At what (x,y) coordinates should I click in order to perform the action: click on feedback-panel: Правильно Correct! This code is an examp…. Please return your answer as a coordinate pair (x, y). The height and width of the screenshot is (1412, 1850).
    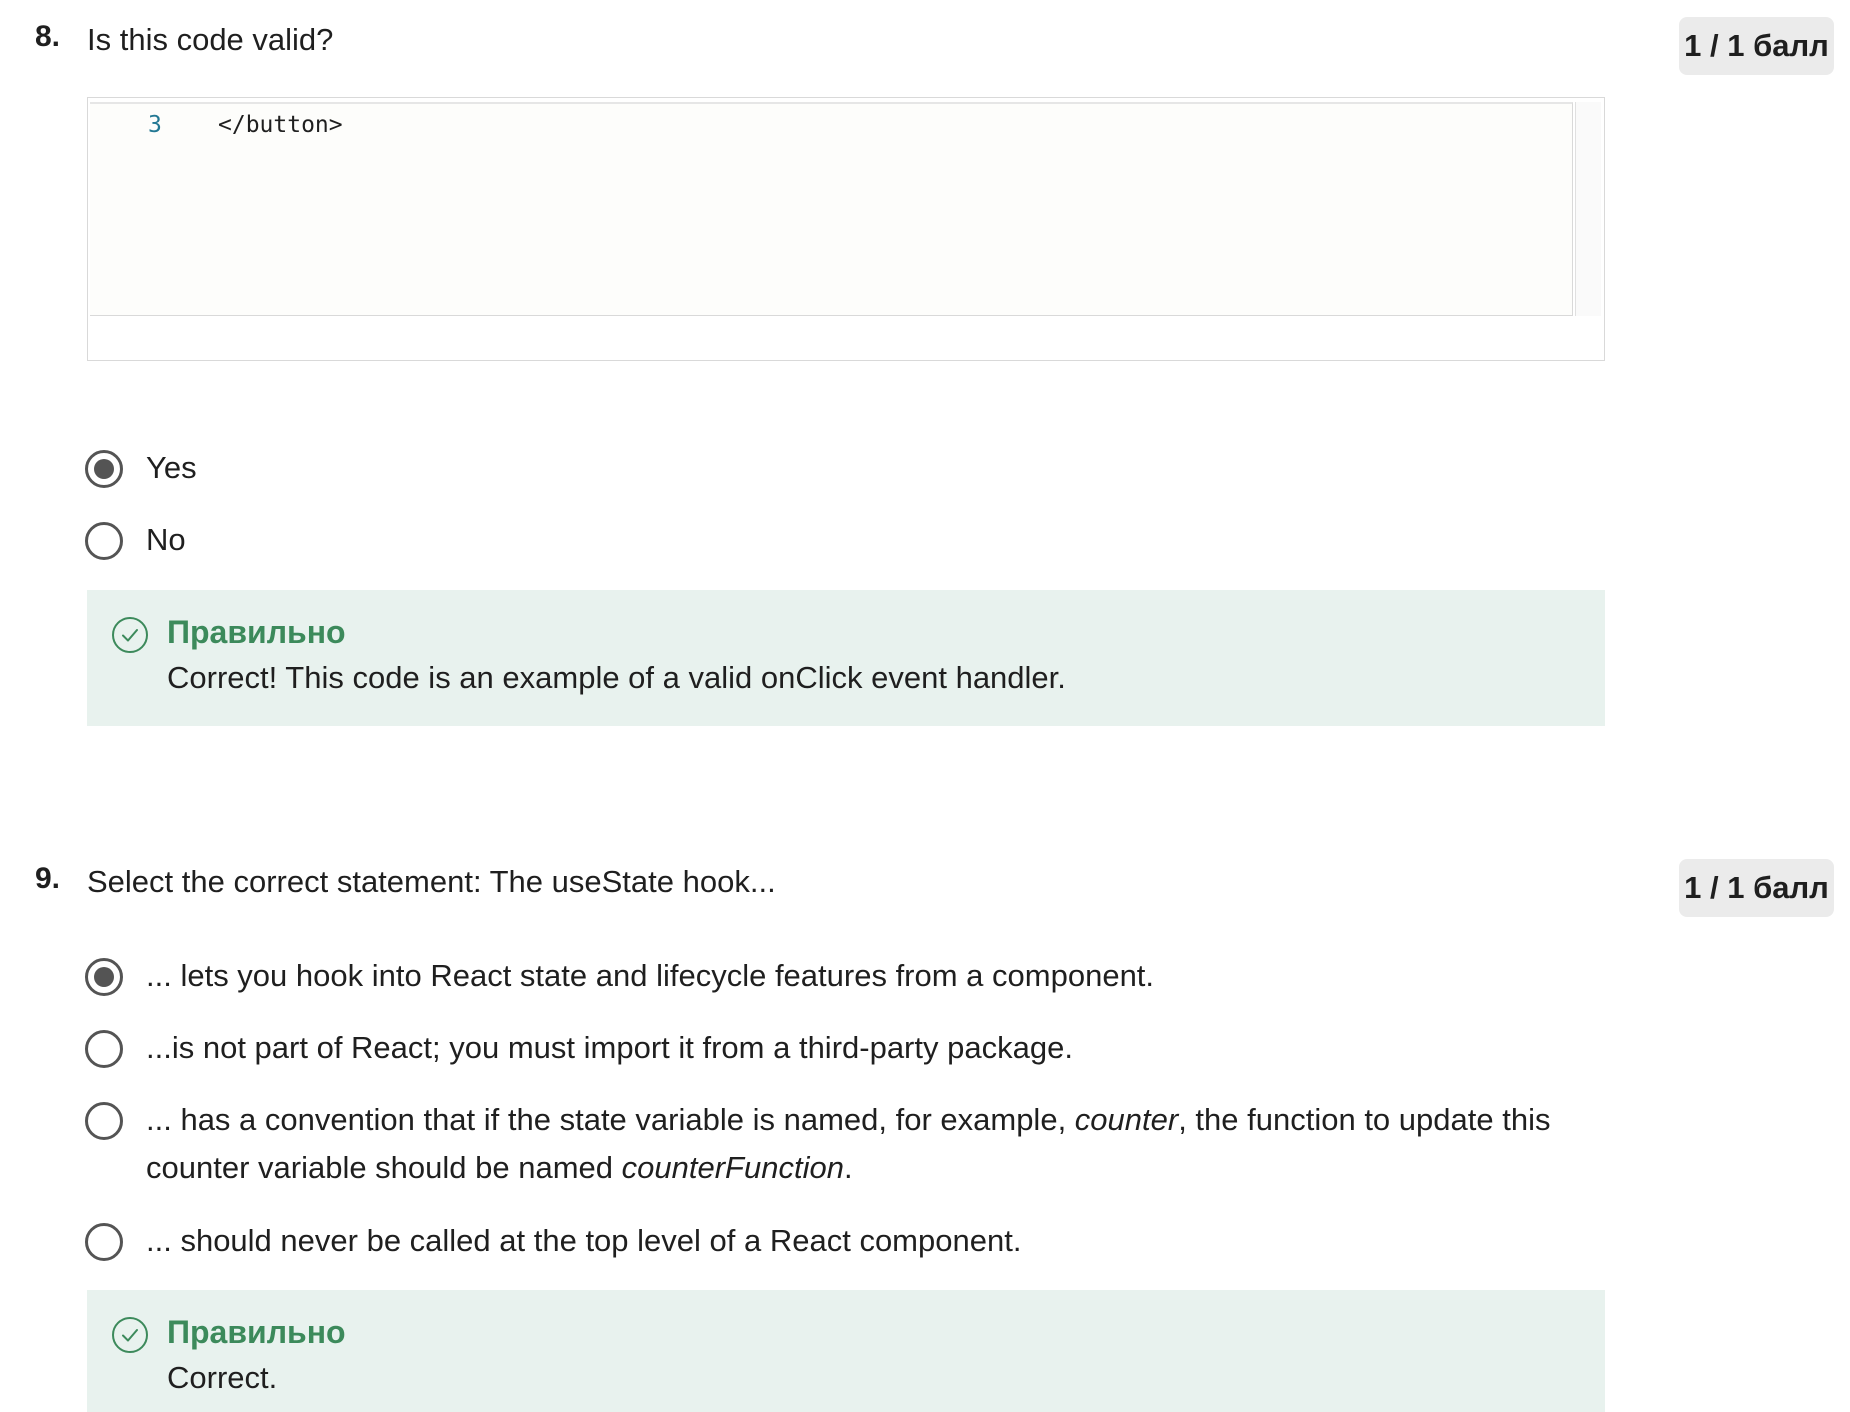
    Looking at the image, I should click on (846, 658).